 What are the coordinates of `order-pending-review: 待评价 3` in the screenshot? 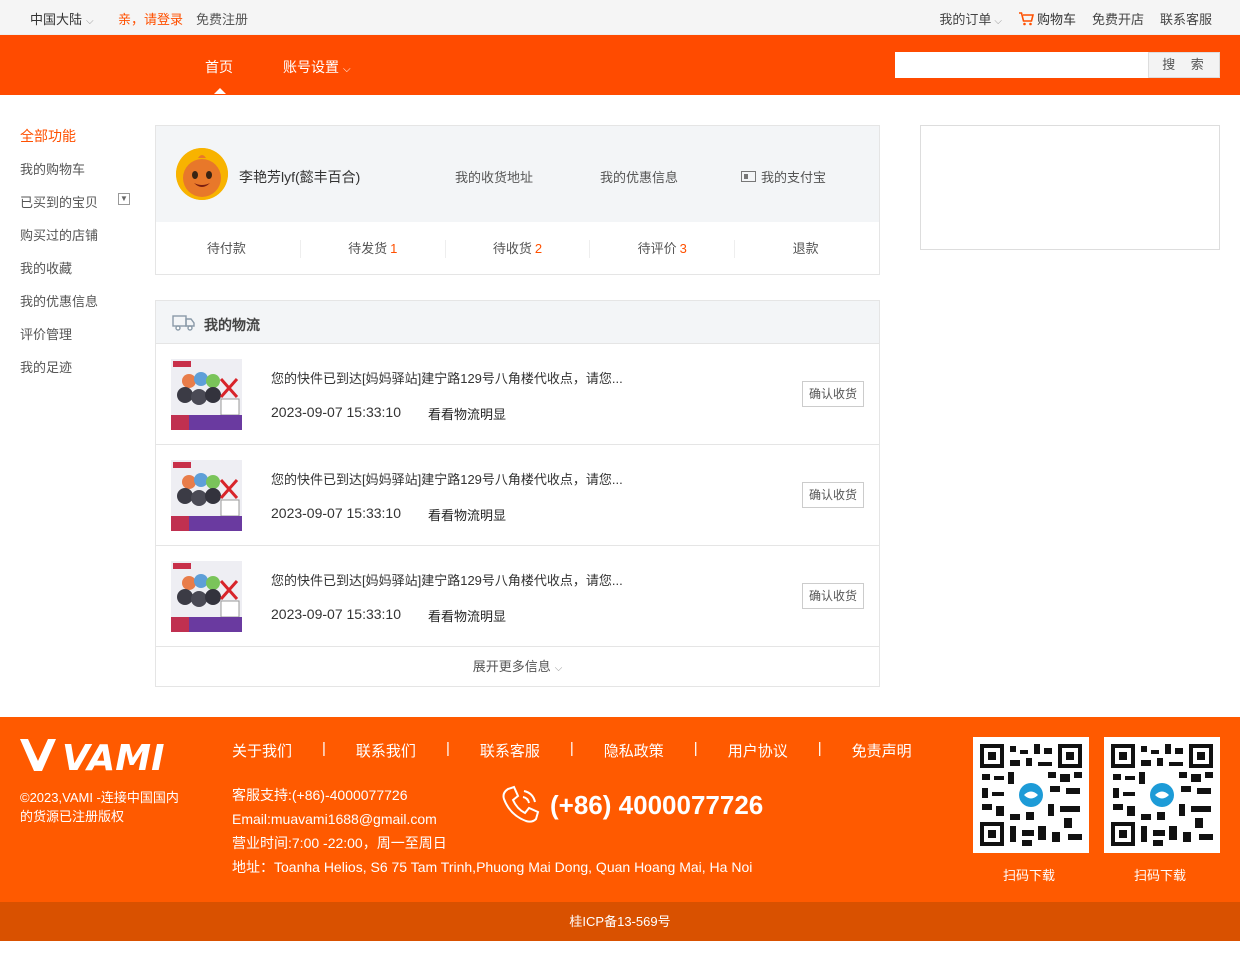 It's located at (663, 248).